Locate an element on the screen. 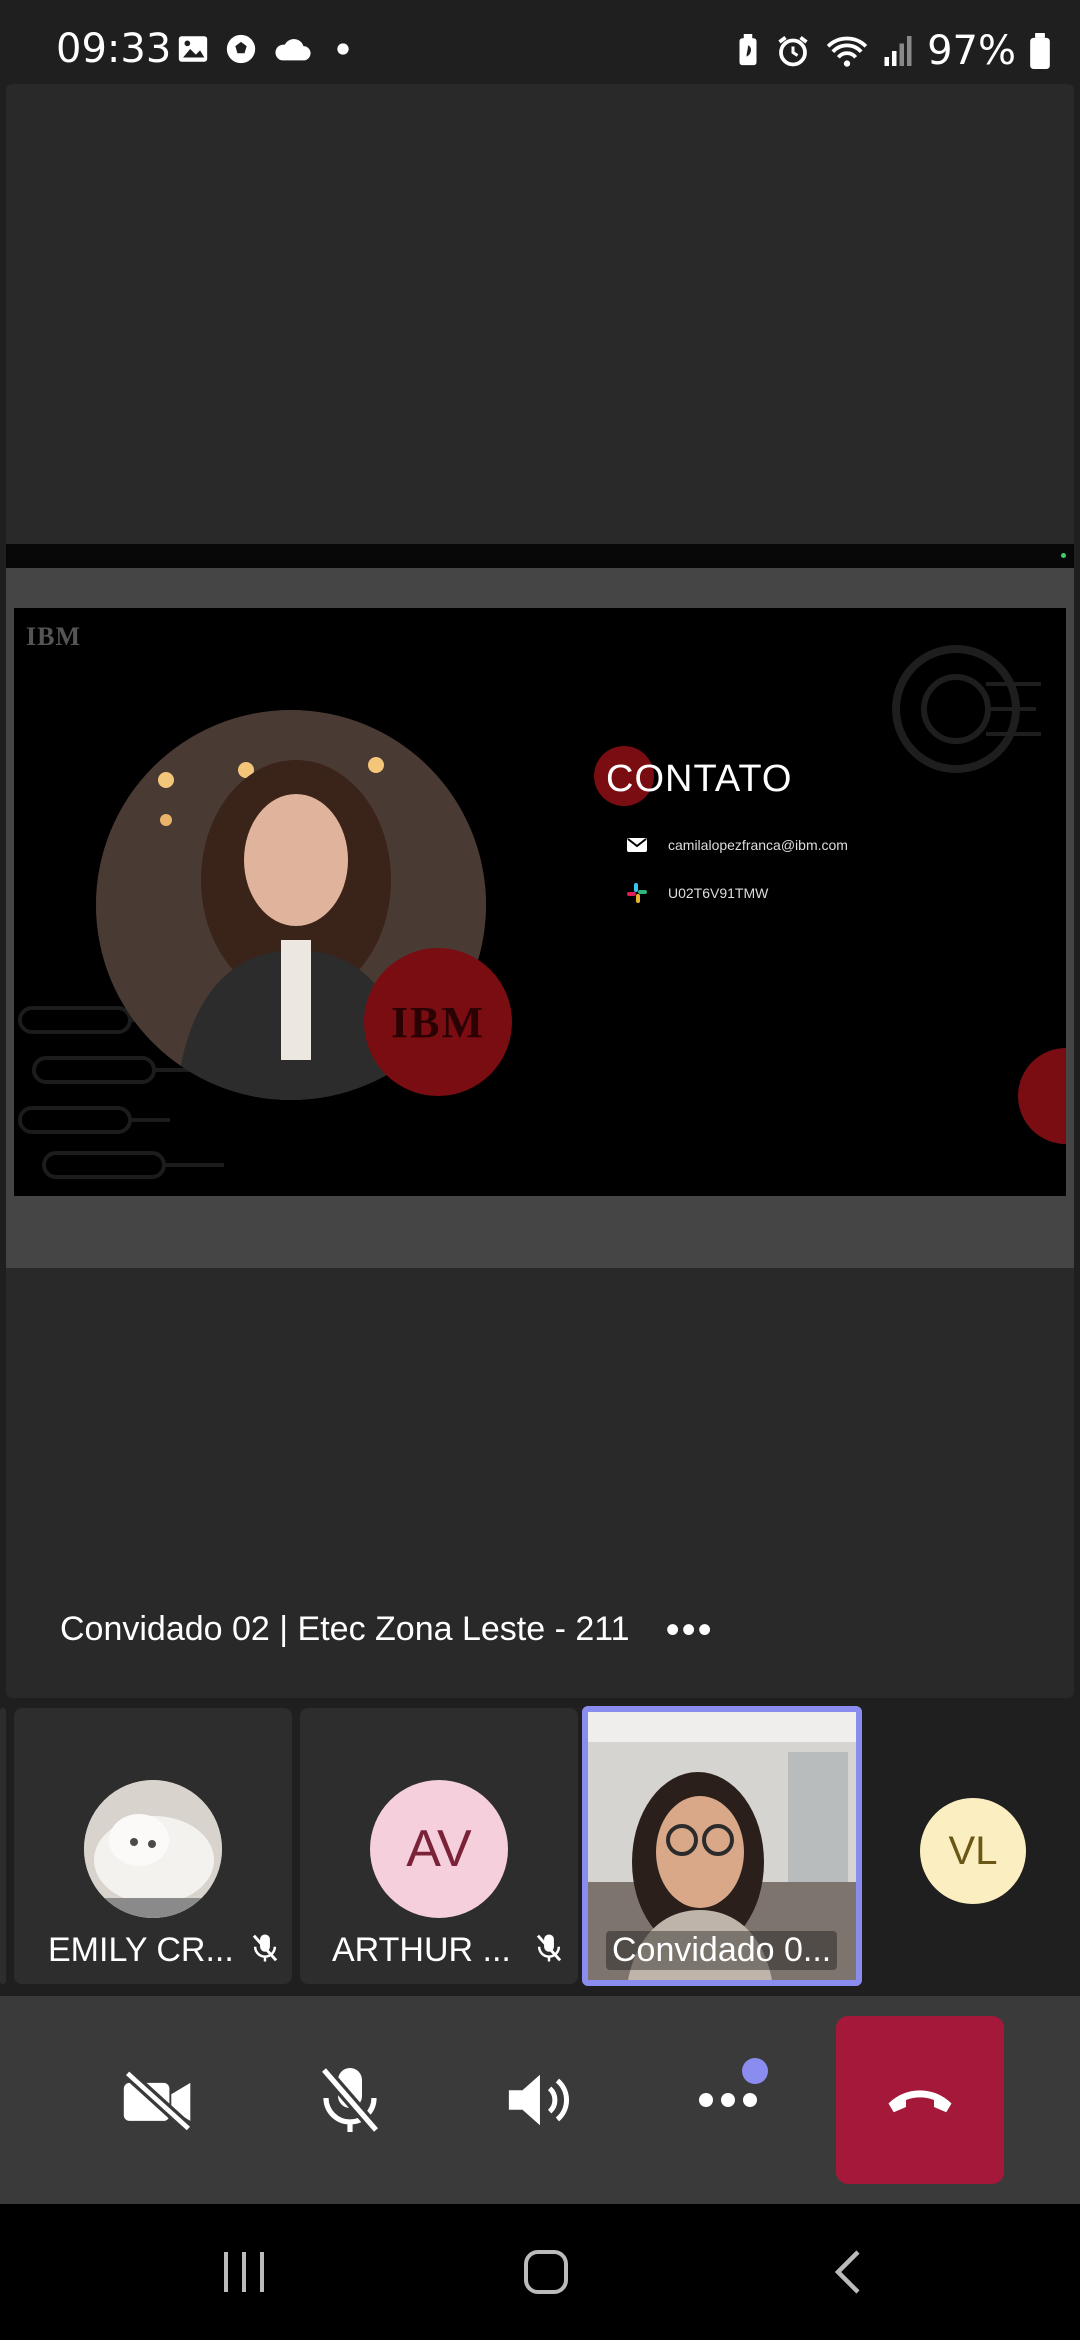 The image size is (1080, 2340). image-icon is located at coordinates (193, 49).